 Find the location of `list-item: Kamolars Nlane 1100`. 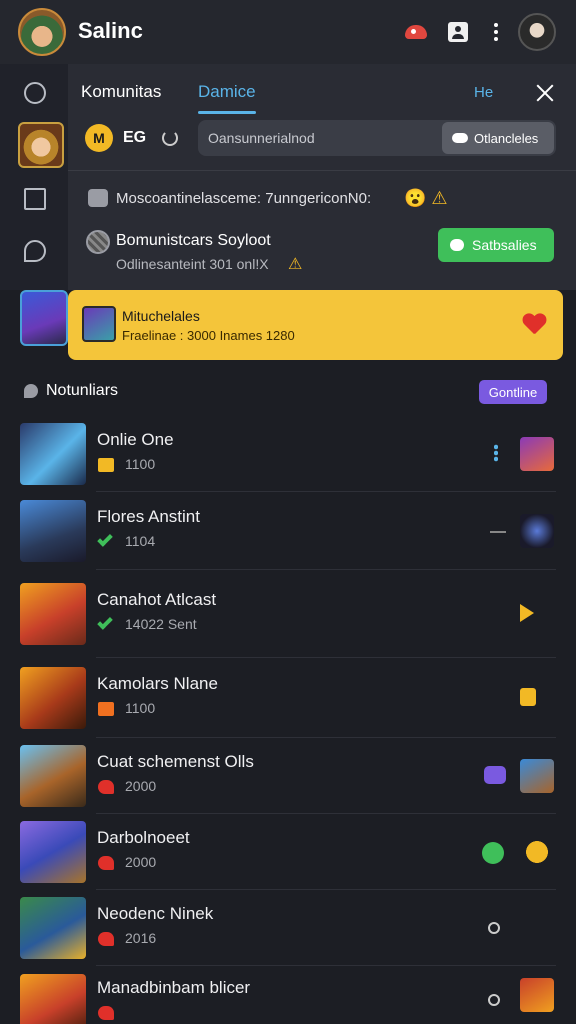

list-item: Kamolars Nlane 1100 is located at coordinates (288, 698).